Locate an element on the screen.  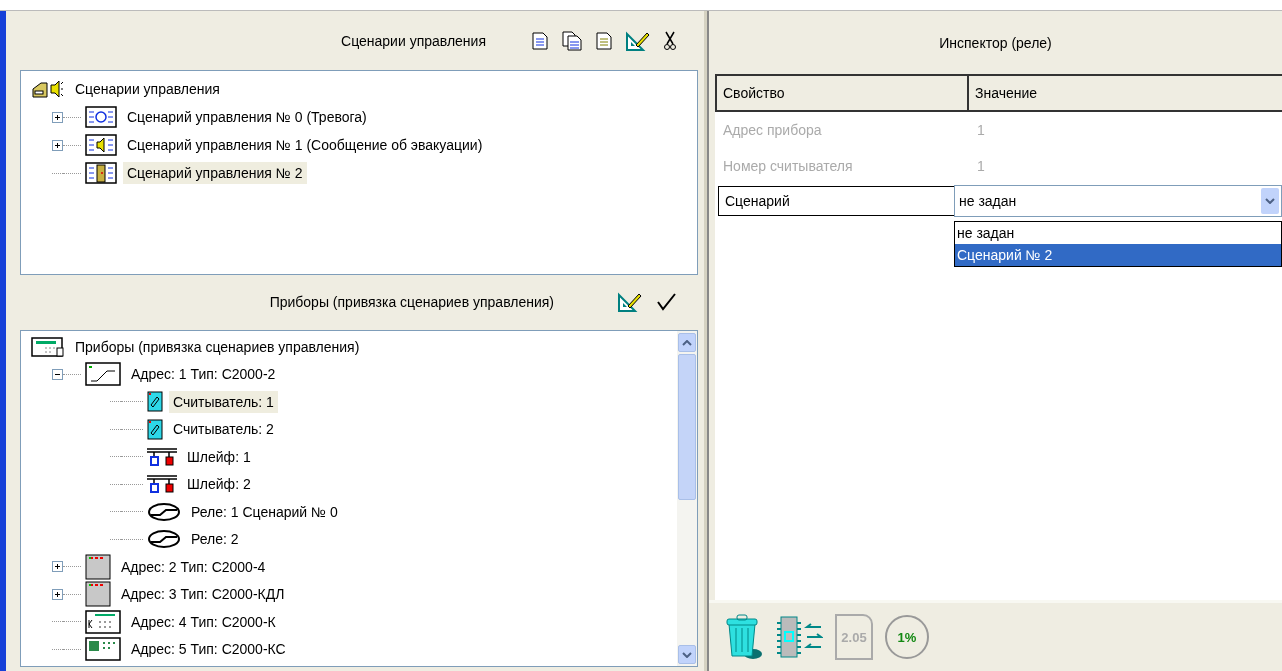
scroll-down-button is located at coordinates (687, 654).